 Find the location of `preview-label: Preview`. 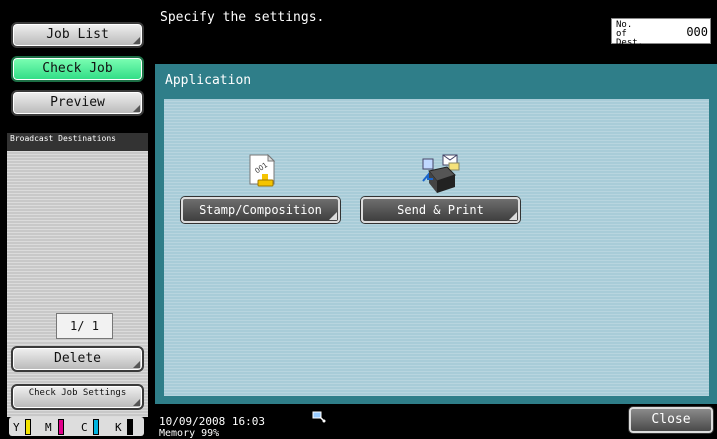

preview-label: Preview is located at coordinates (77, 102).